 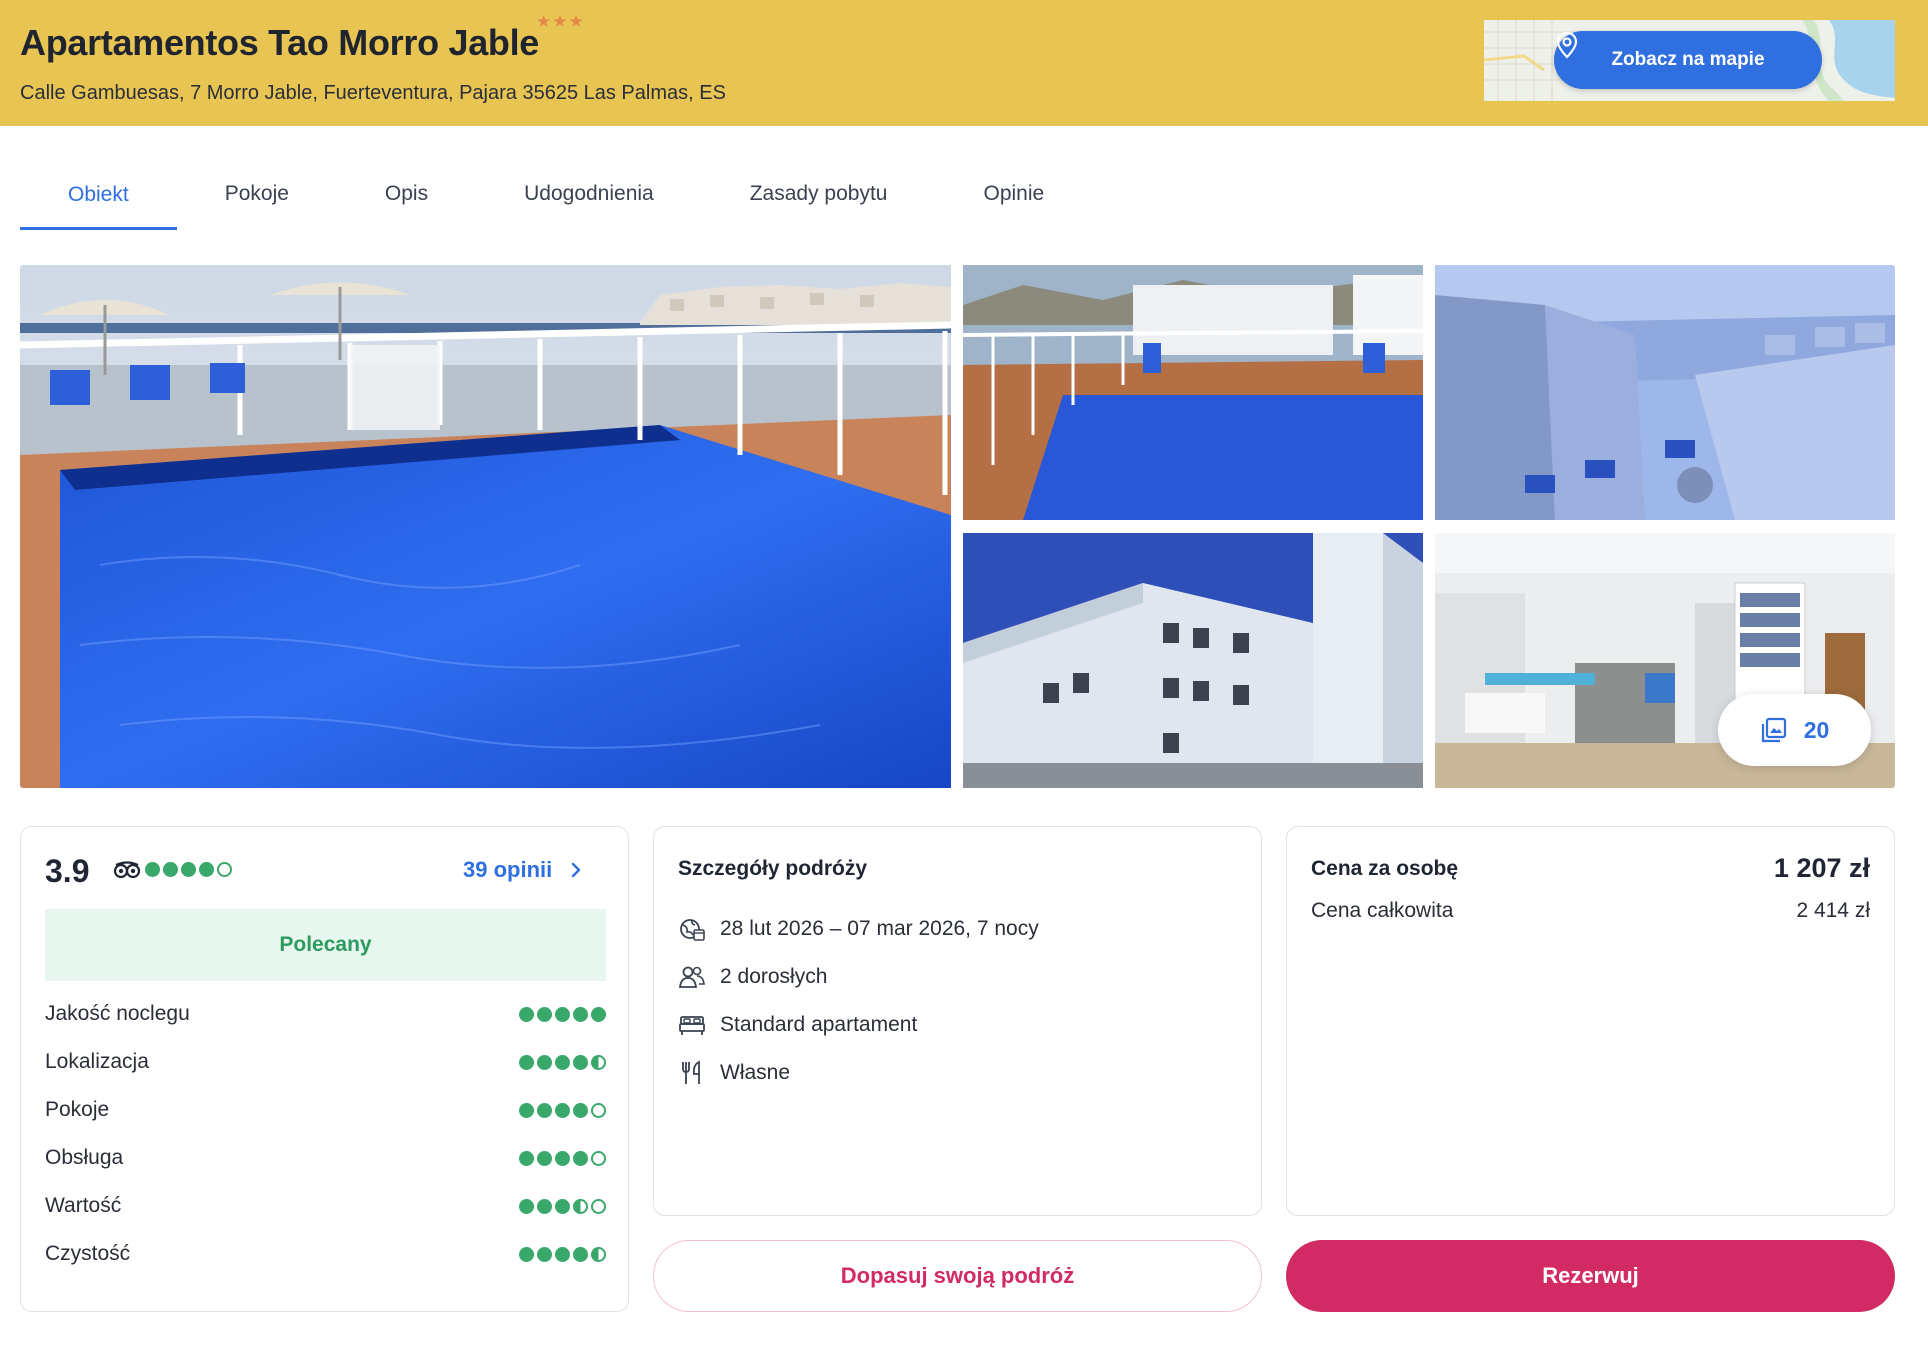 I want to click on view-on-map-label: Zobacz na mapie, so click(x=1688, y=59).